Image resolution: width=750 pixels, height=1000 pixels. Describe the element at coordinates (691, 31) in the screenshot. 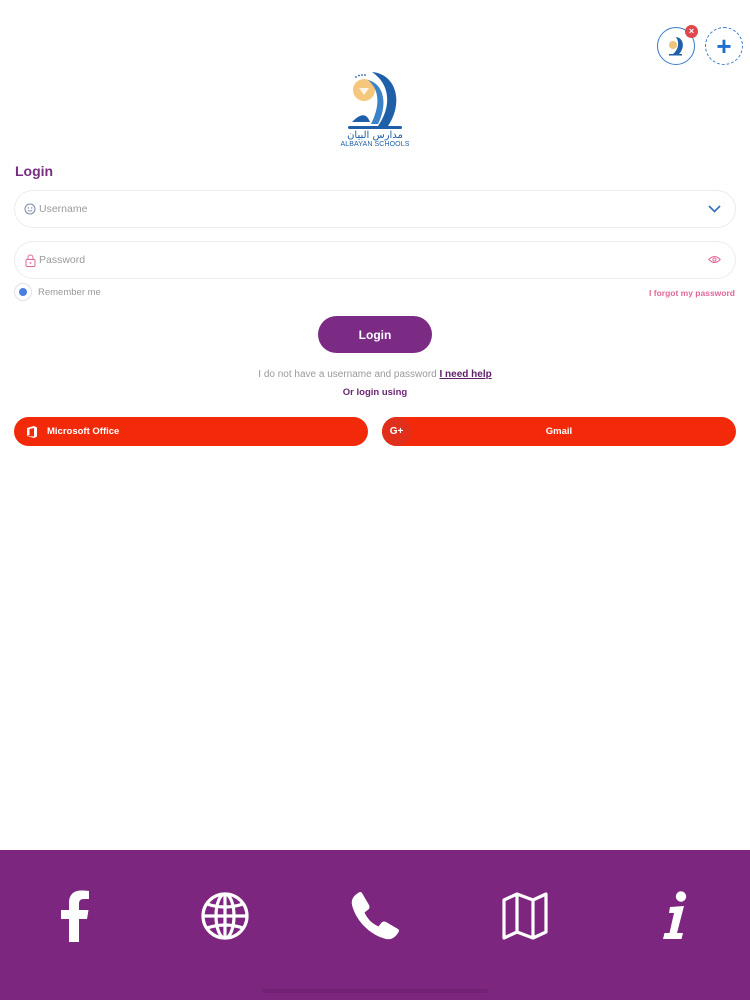

I see `remove-account-icon: ×` at that location.